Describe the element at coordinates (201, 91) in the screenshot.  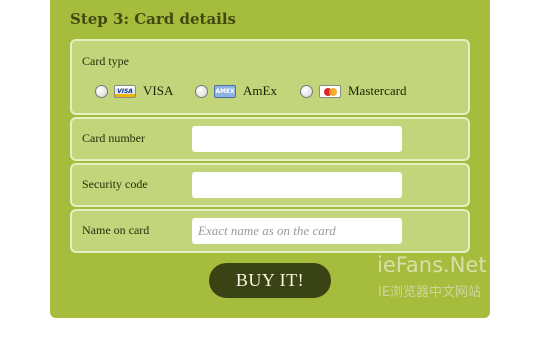
I see `radio-amex` at that location.